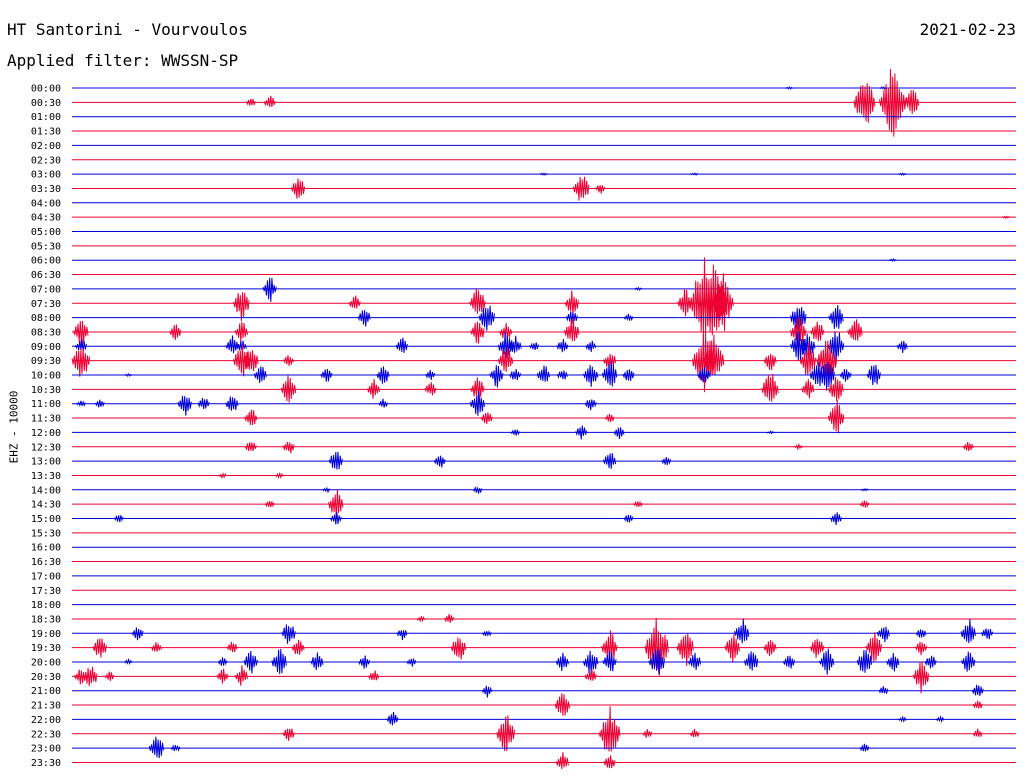 This screenshot has width=1024, height=780. I want to click on tick-label: 12:00, so click(46, 433).